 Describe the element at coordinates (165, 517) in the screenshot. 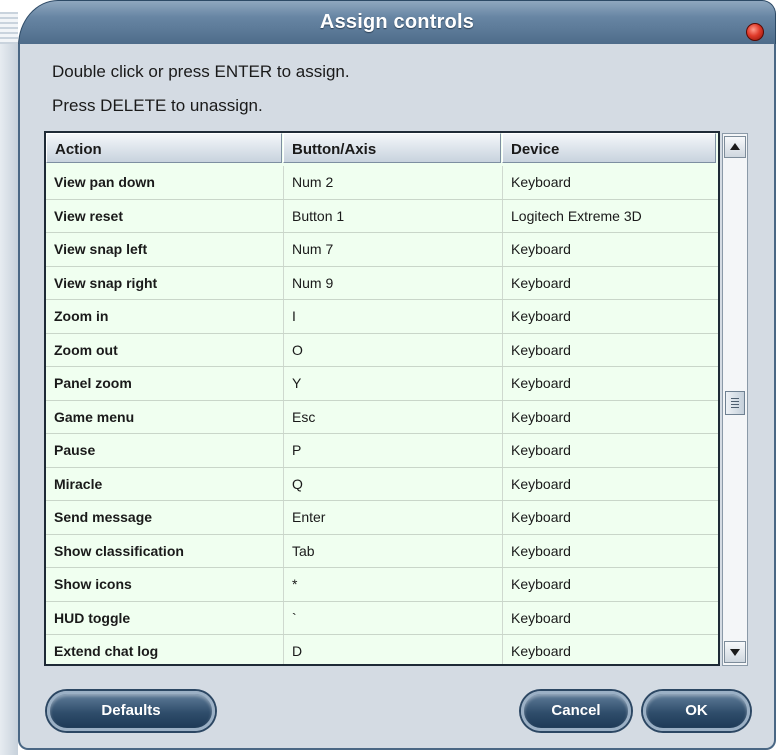

I see `action-cell: Send message` at that location.